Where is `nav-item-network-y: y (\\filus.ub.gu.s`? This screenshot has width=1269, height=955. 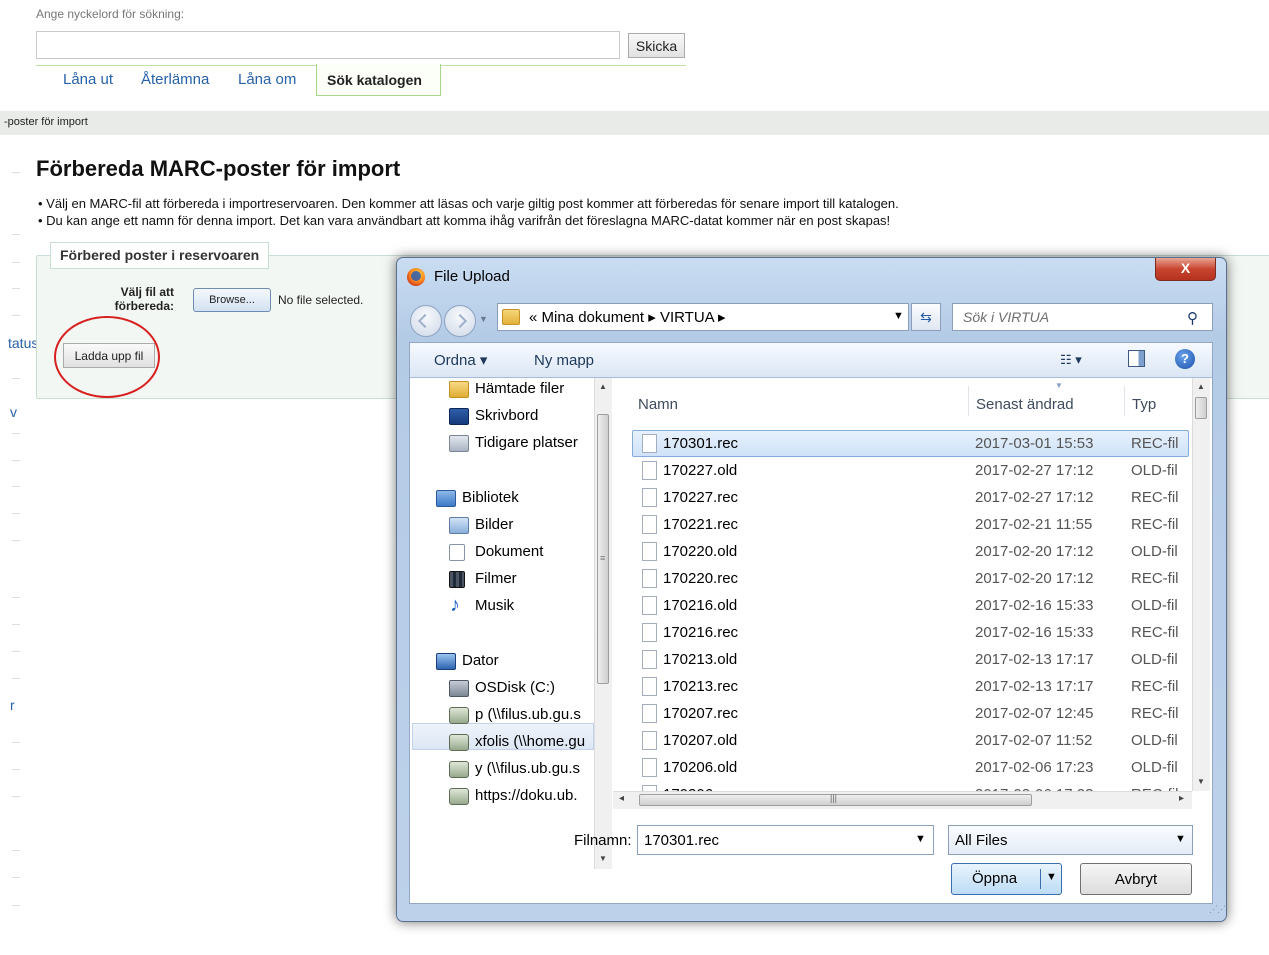
nav-item-network-y: y (\\filus.ub.gu.s is located at coordinates (514, 769).